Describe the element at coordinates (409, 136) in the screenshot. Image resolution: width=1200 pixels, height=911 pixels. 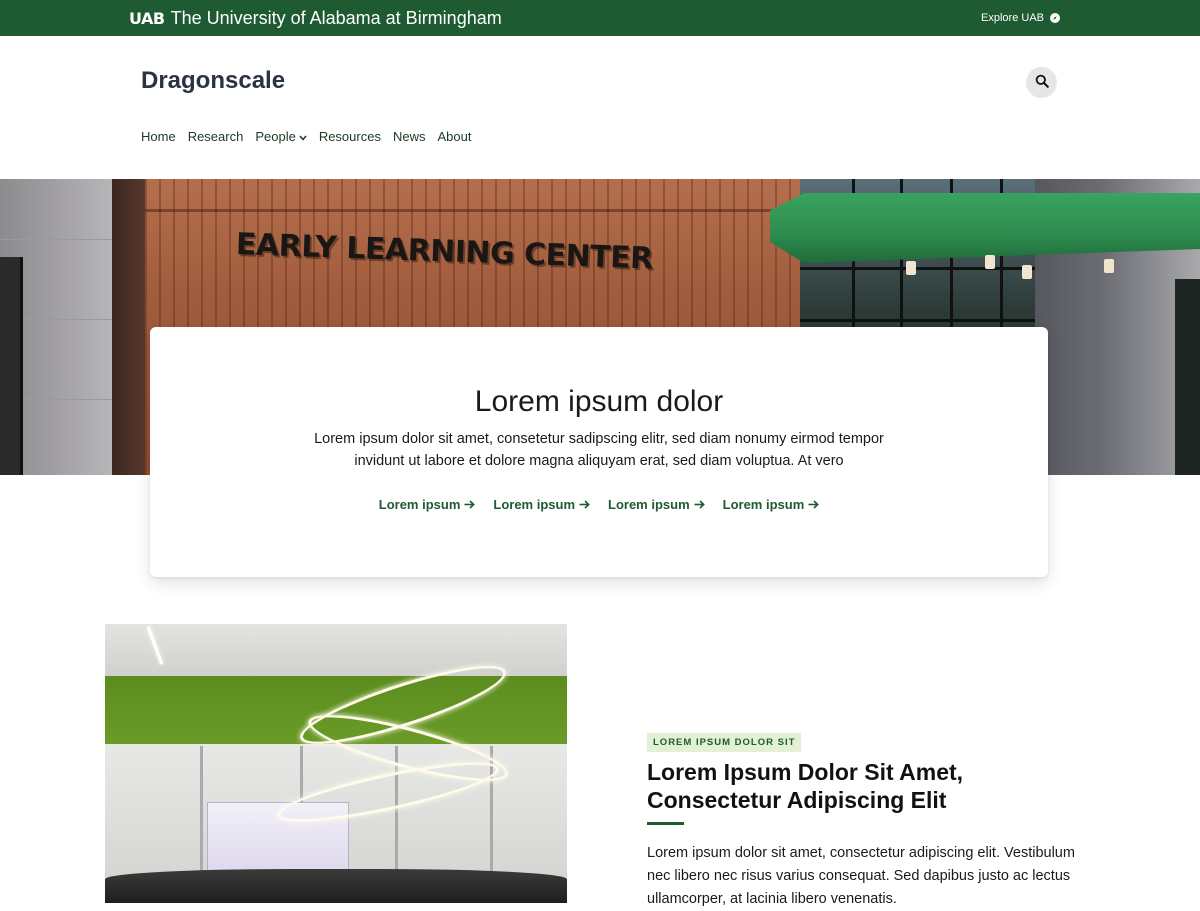
I see `nav-item-news: News` at that location.